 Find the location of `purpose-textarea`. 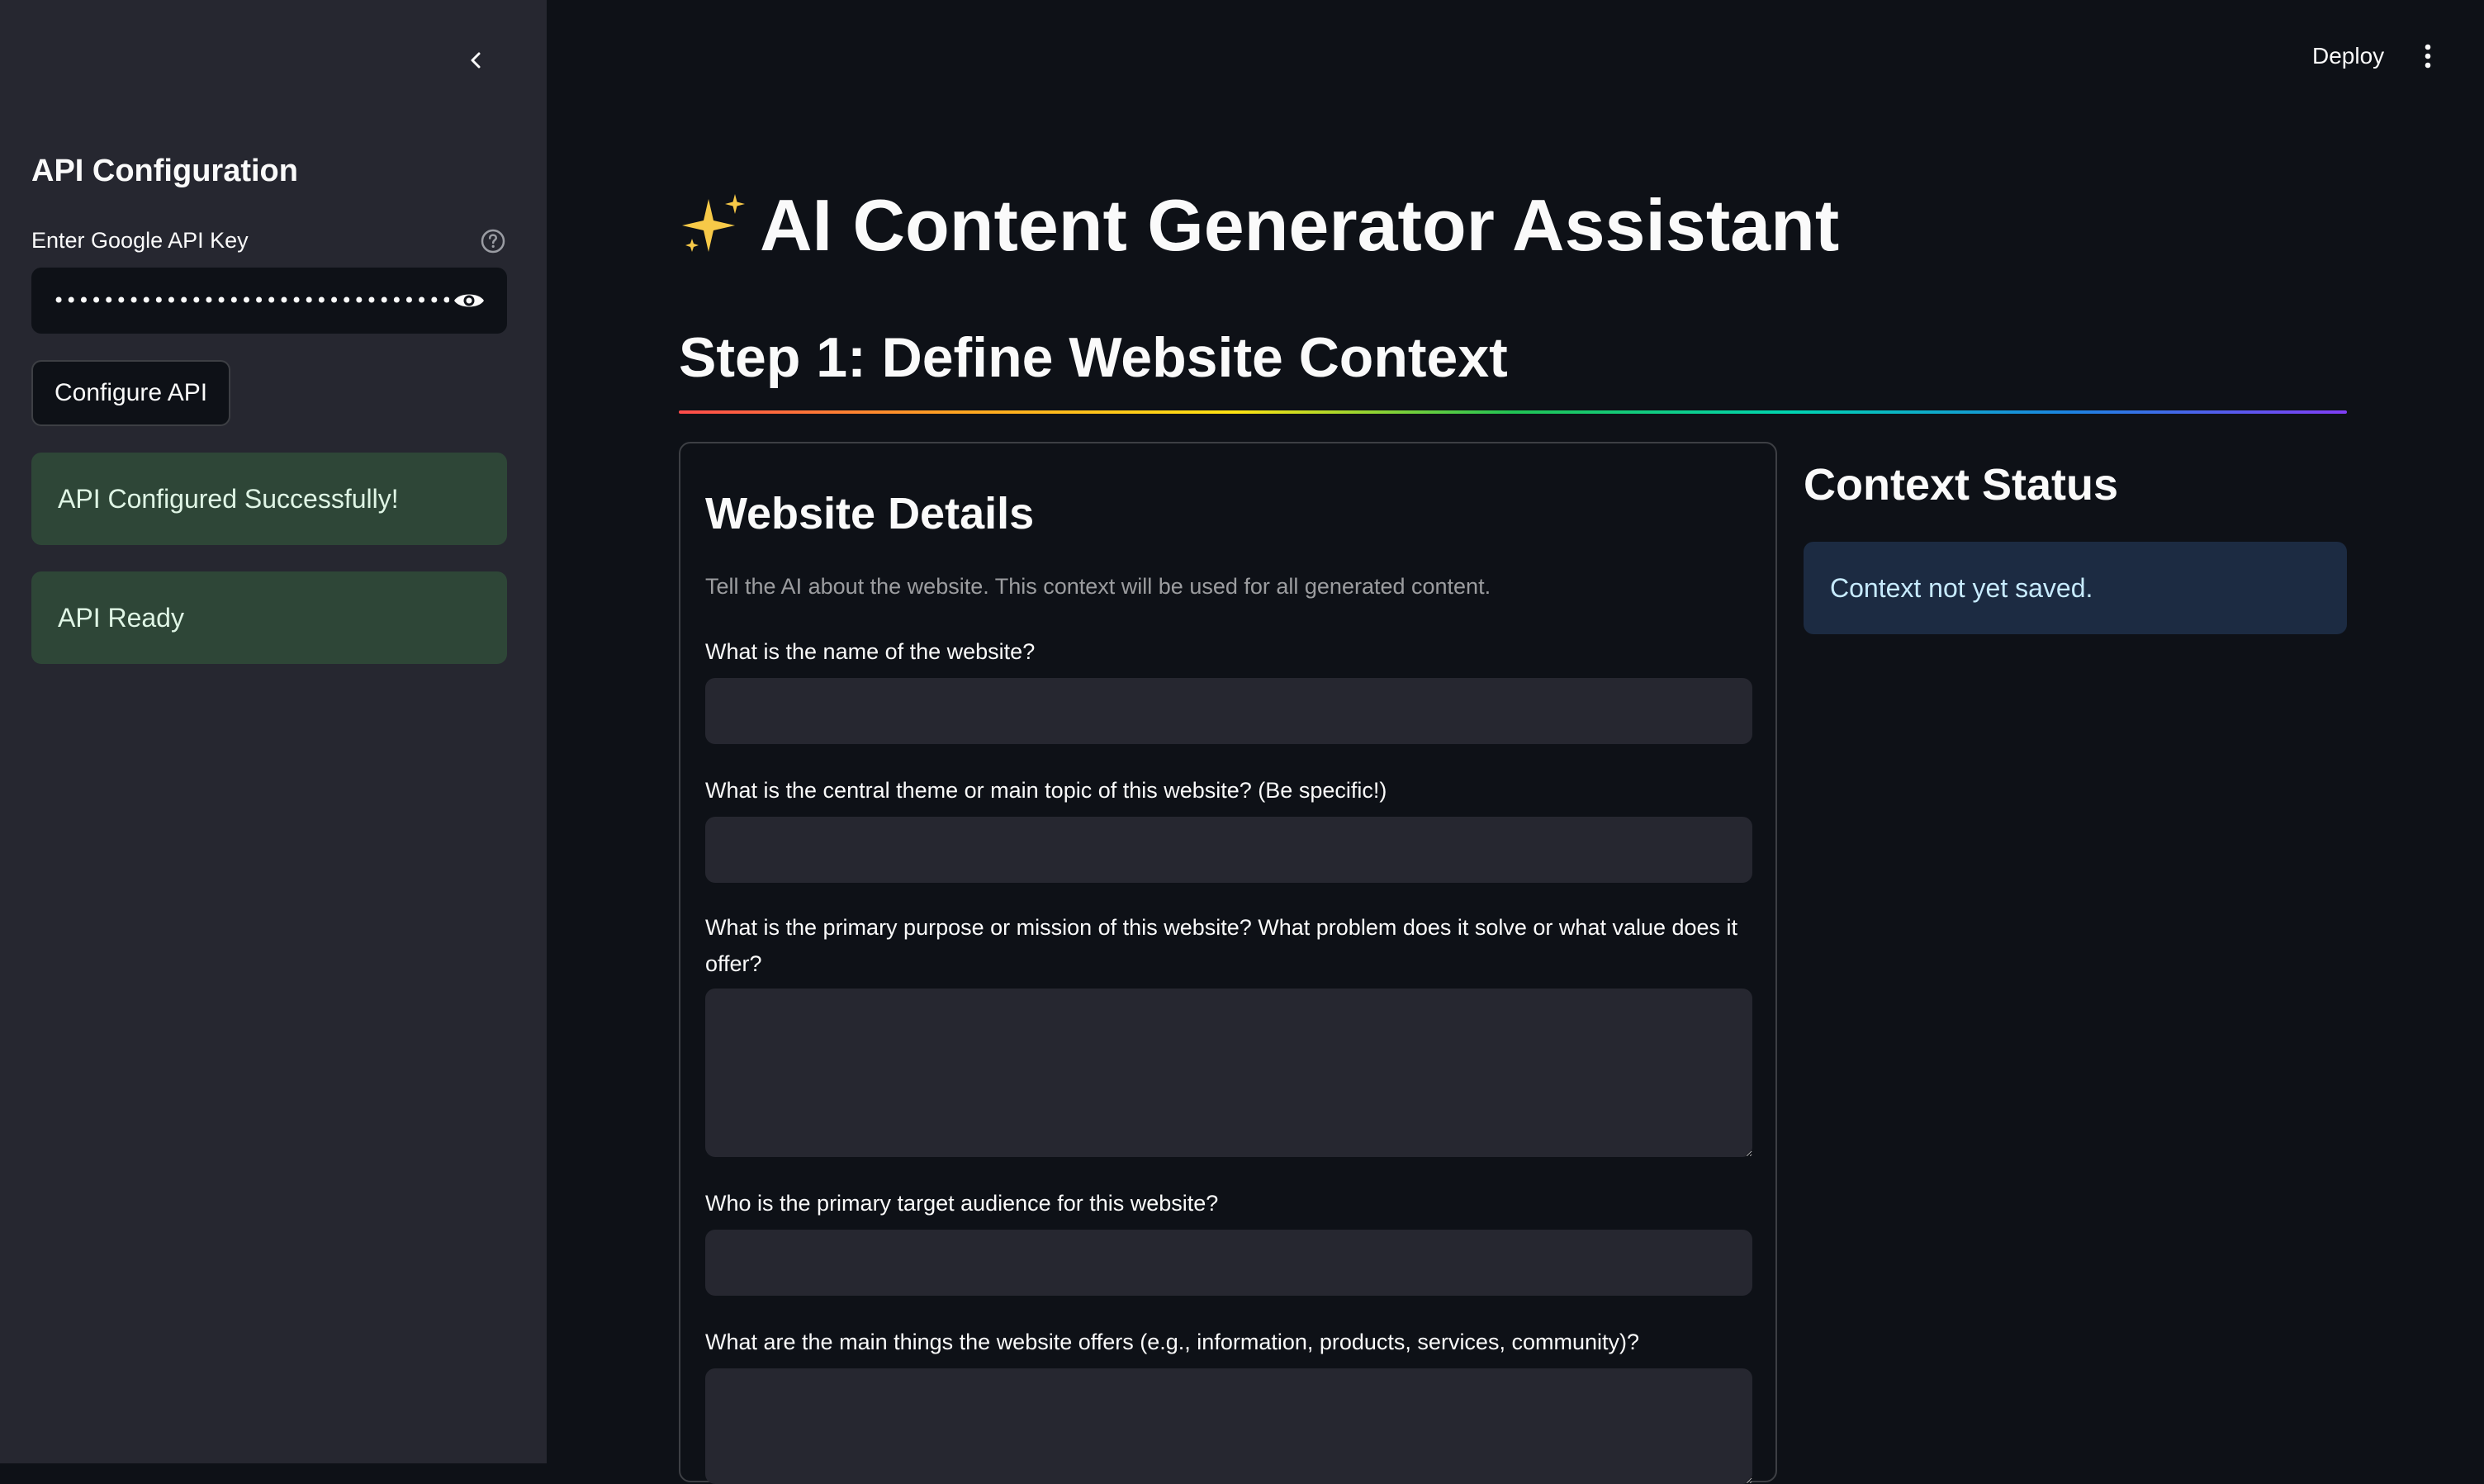

purpose-textarea is located at coordinates (1228, 1073).